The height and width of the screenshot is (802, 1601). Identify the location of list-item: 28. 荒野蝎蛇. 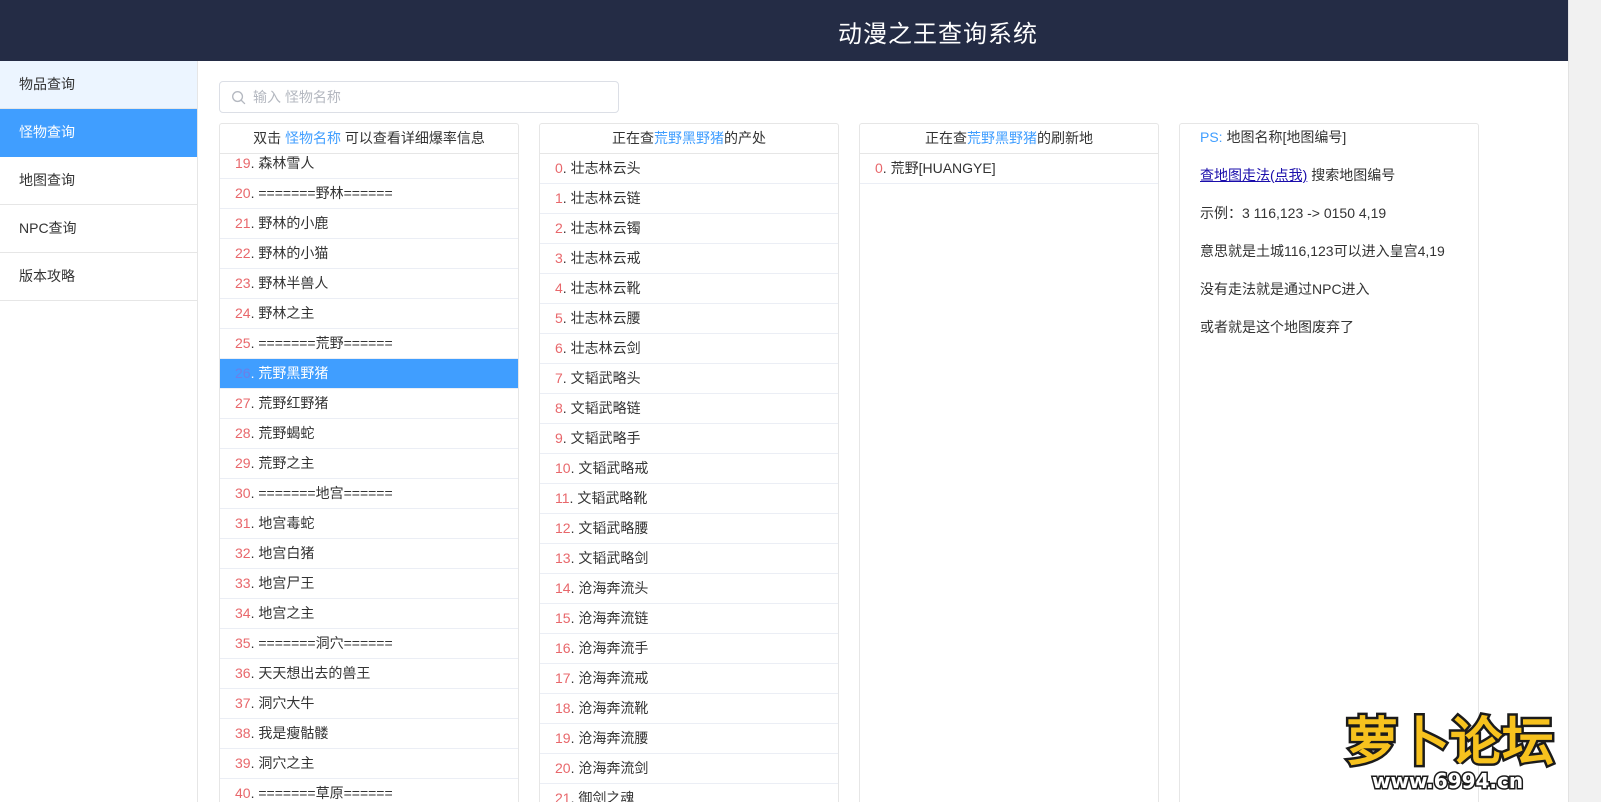
(369, 434).